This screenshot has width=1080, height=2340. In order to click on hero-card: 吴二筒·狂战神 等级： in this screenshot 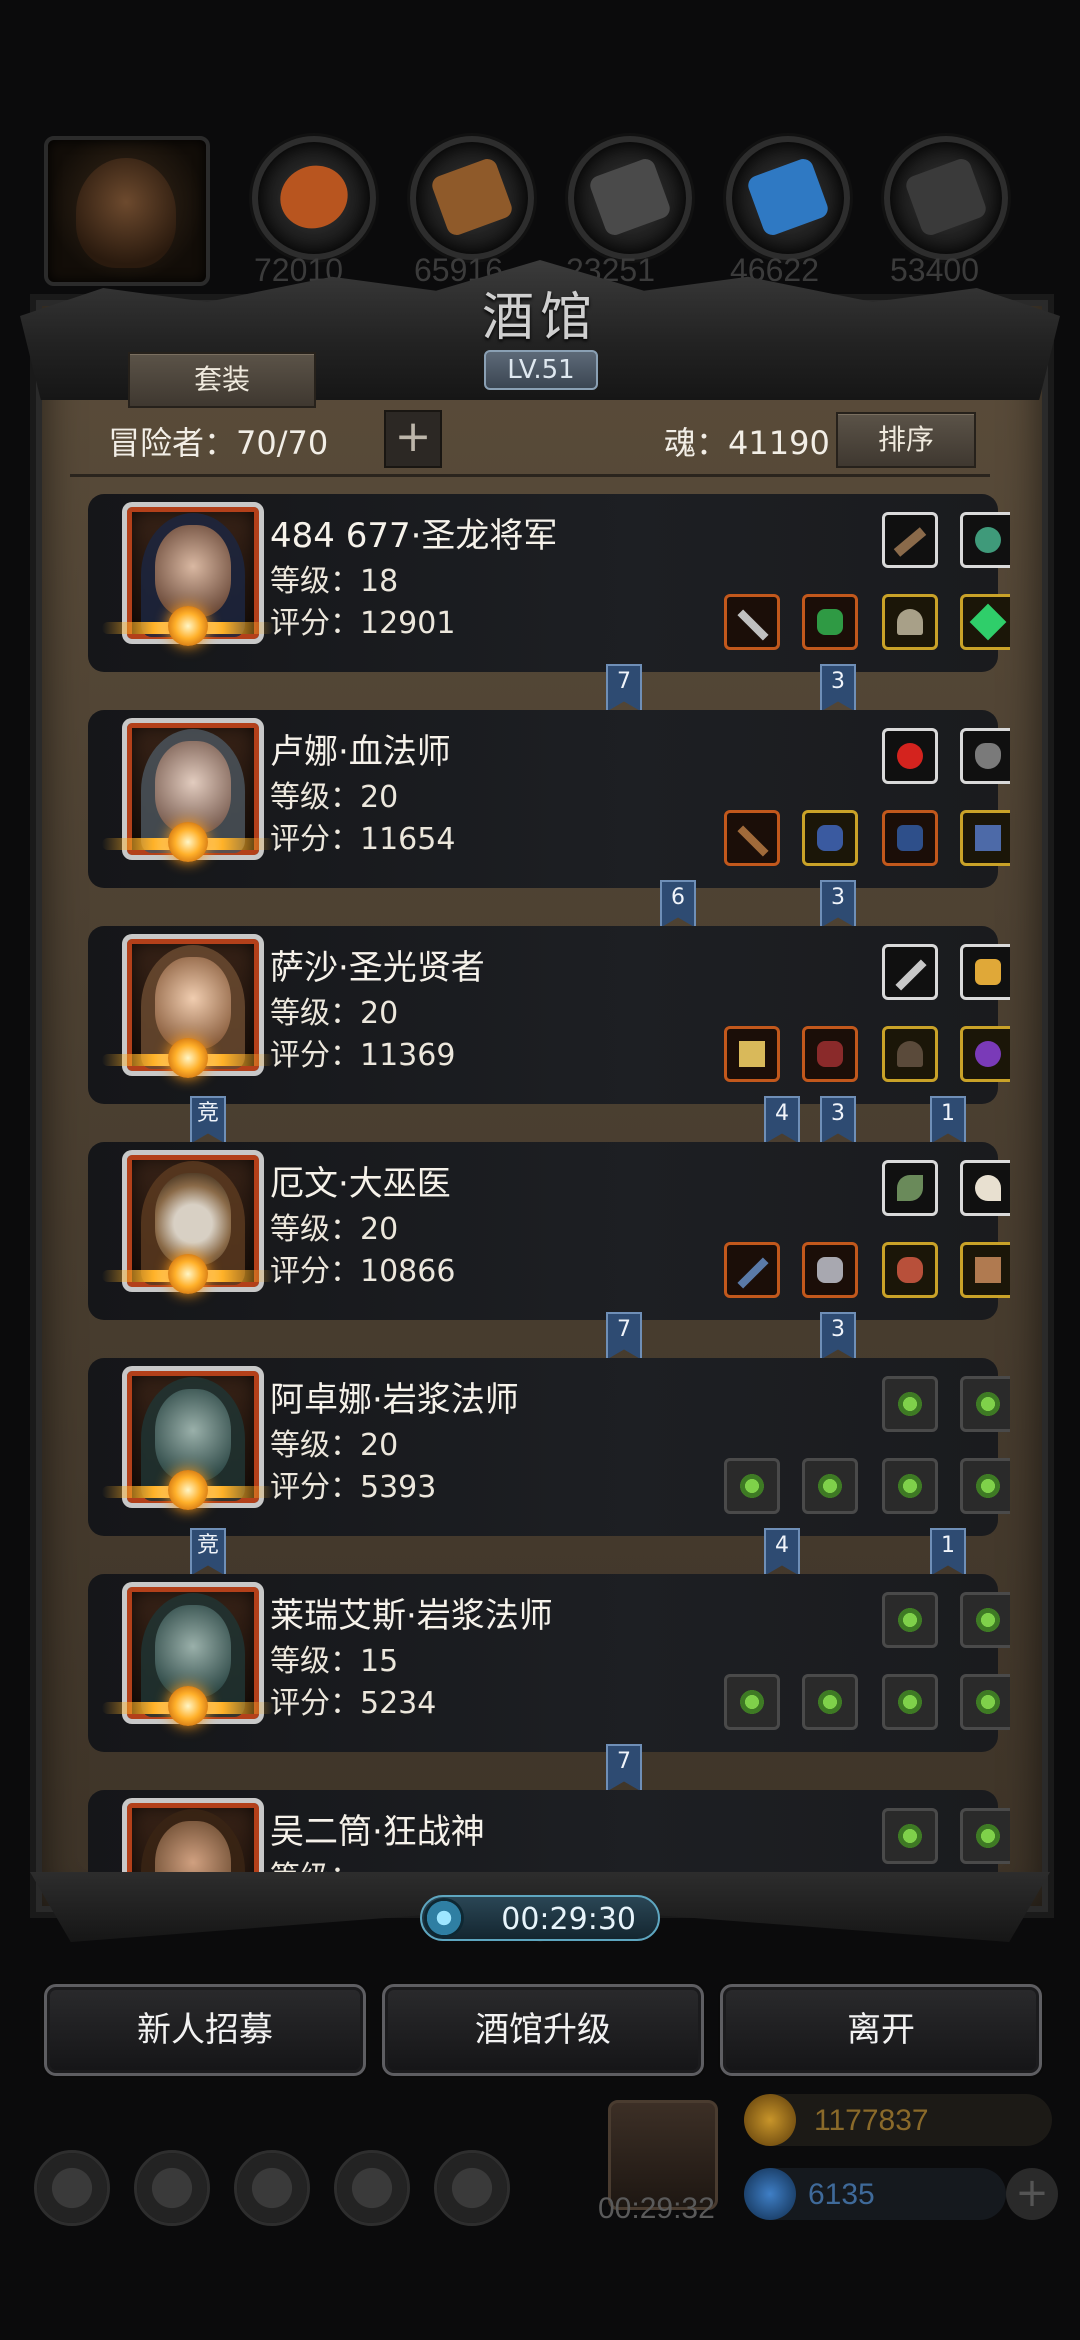, I will do `click(549, 1832)`.